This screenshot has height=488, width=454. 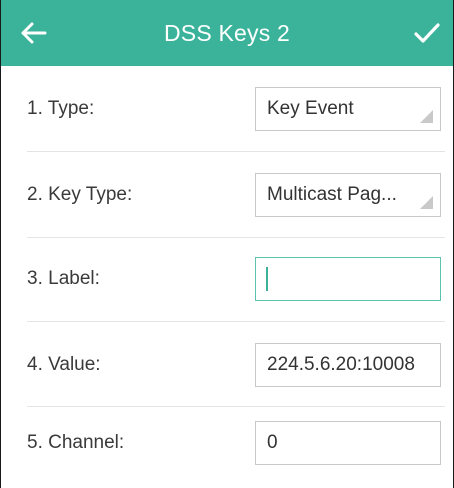 I want to click on value-input: 224.5.6.20:10008, so click(x=348, y=365).